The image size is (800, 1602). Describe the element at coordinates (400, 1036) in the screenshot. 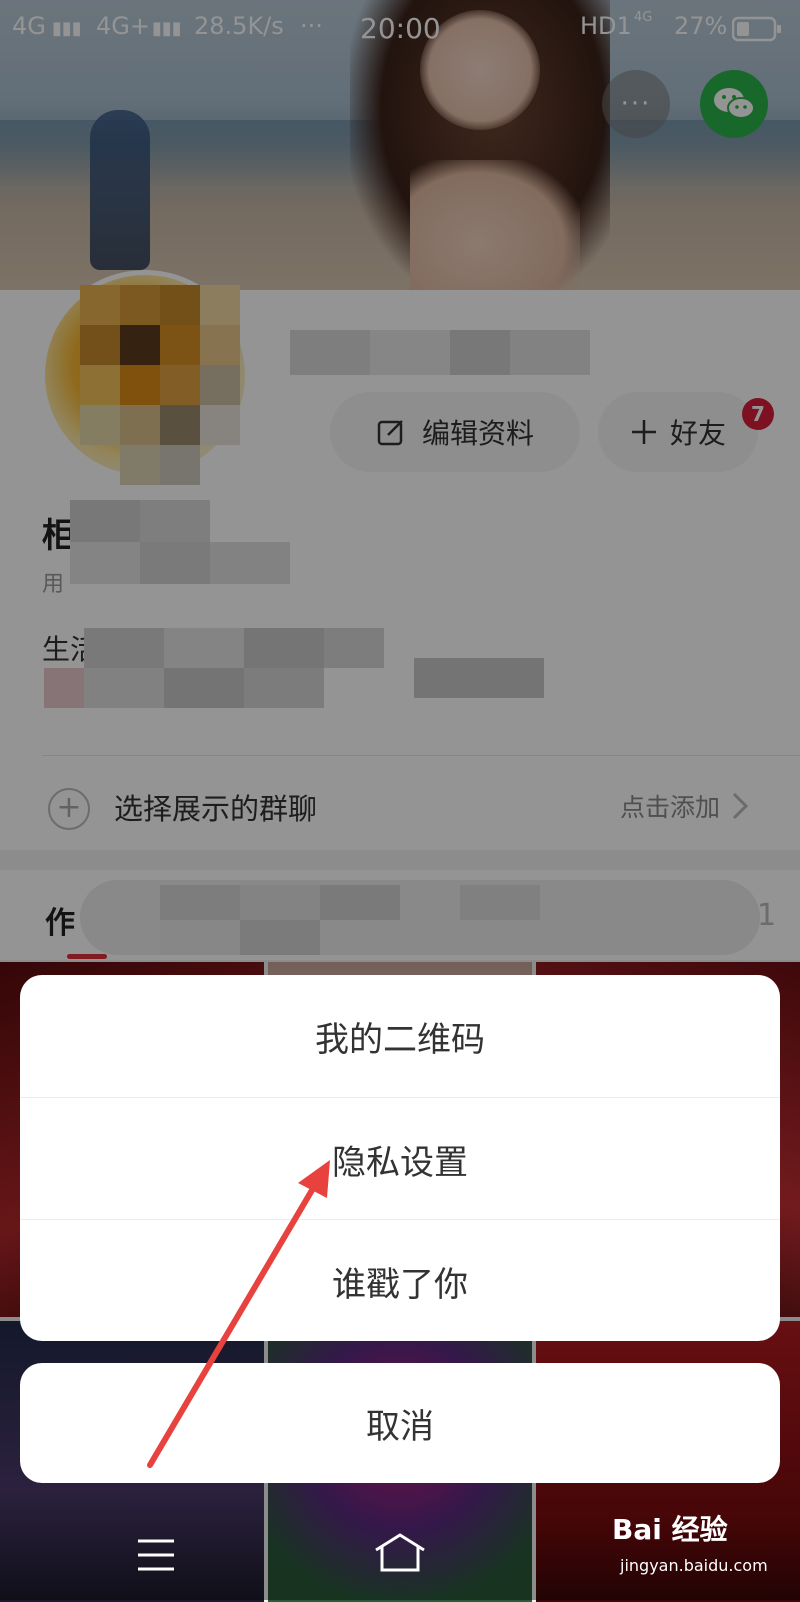

I see `my-qr-code-option: 我的二维码` at that location.